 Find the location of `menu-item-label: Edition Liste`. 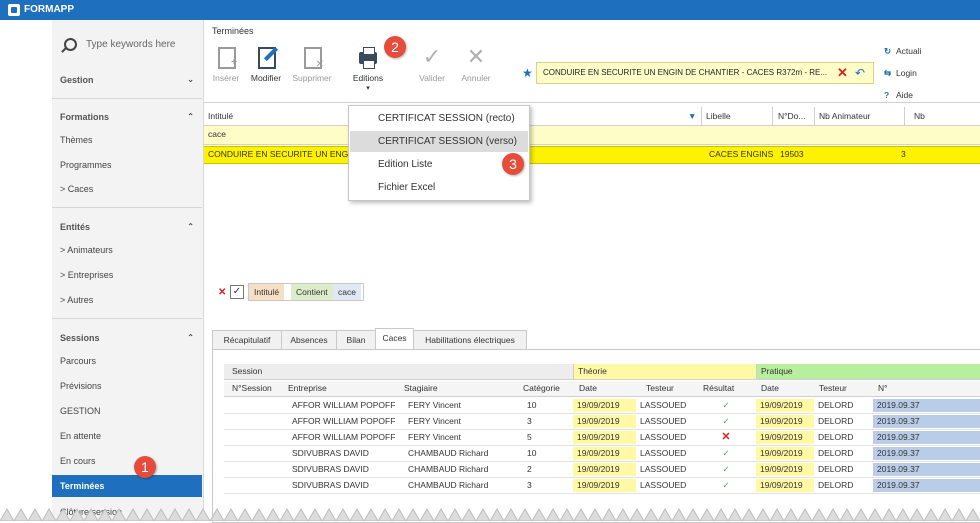

menu-item-label: Edition Liste is located at coordinates (405, 164).